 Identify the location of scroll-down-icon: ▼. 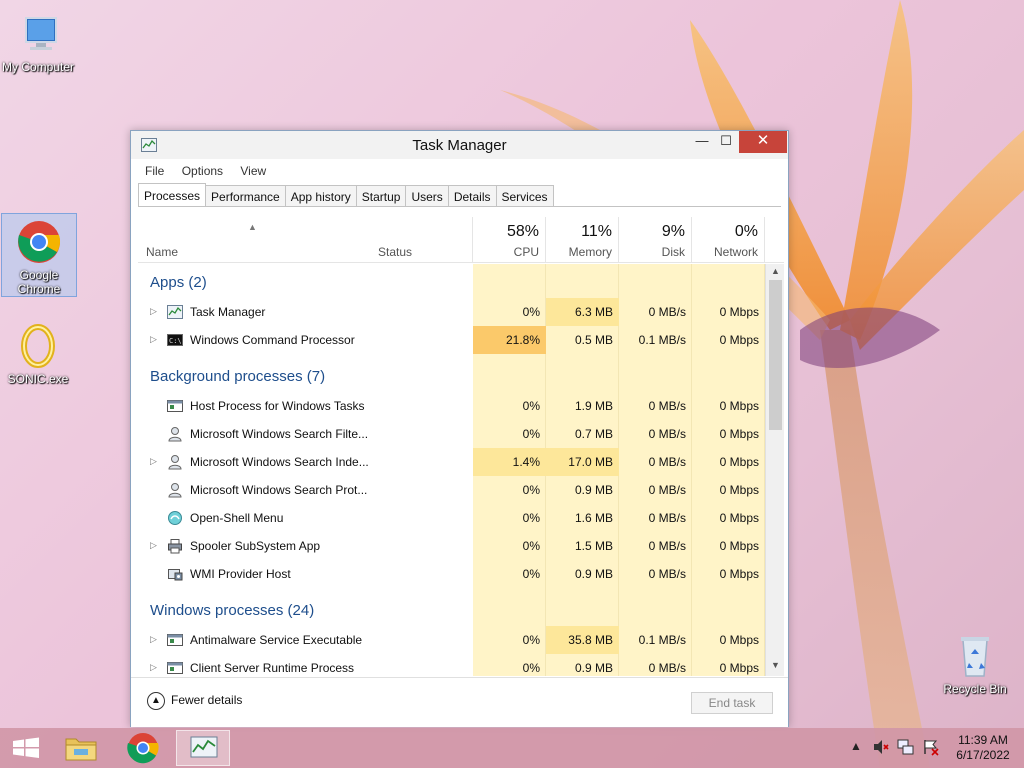
(775, 667).